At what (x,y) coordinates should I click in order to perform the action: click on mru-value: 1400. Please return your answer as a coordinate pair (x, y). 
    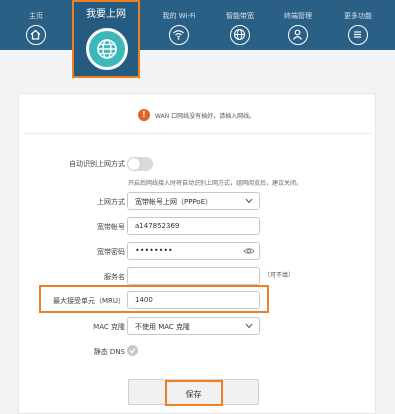
    Looking at the image, I should click on (144, 300).